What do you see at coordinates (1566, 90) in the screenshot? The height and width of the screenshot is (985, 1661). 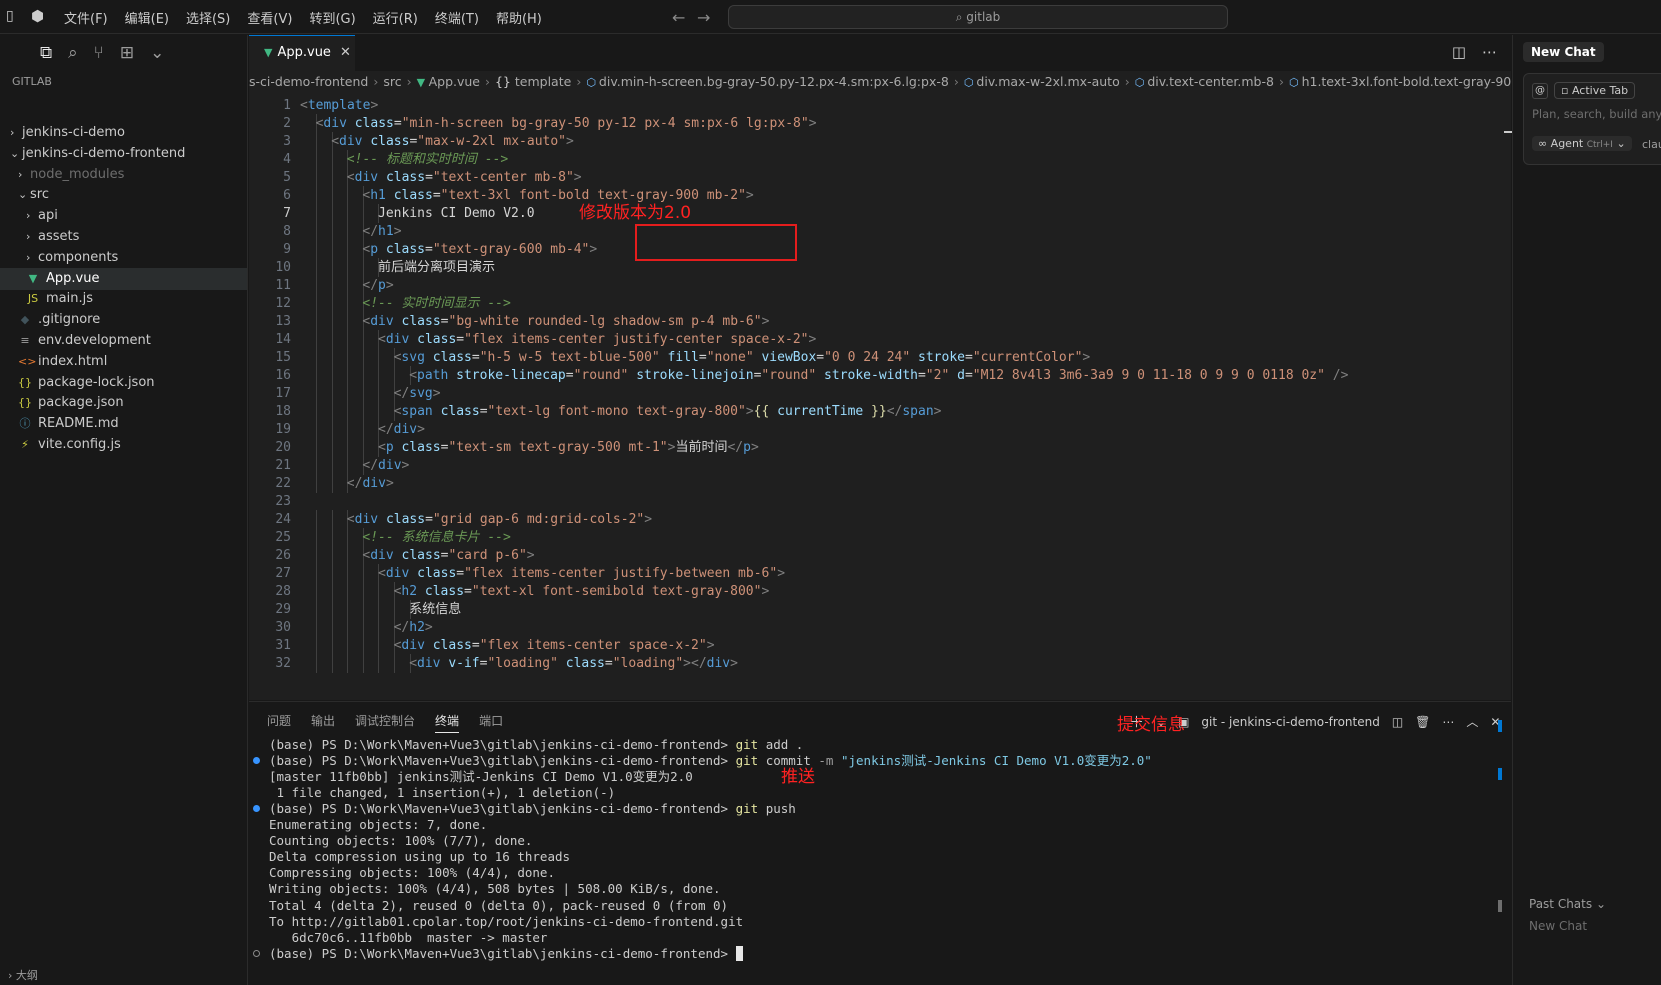 I see `file-icon: ▫` at bounding box center [1566, 90].